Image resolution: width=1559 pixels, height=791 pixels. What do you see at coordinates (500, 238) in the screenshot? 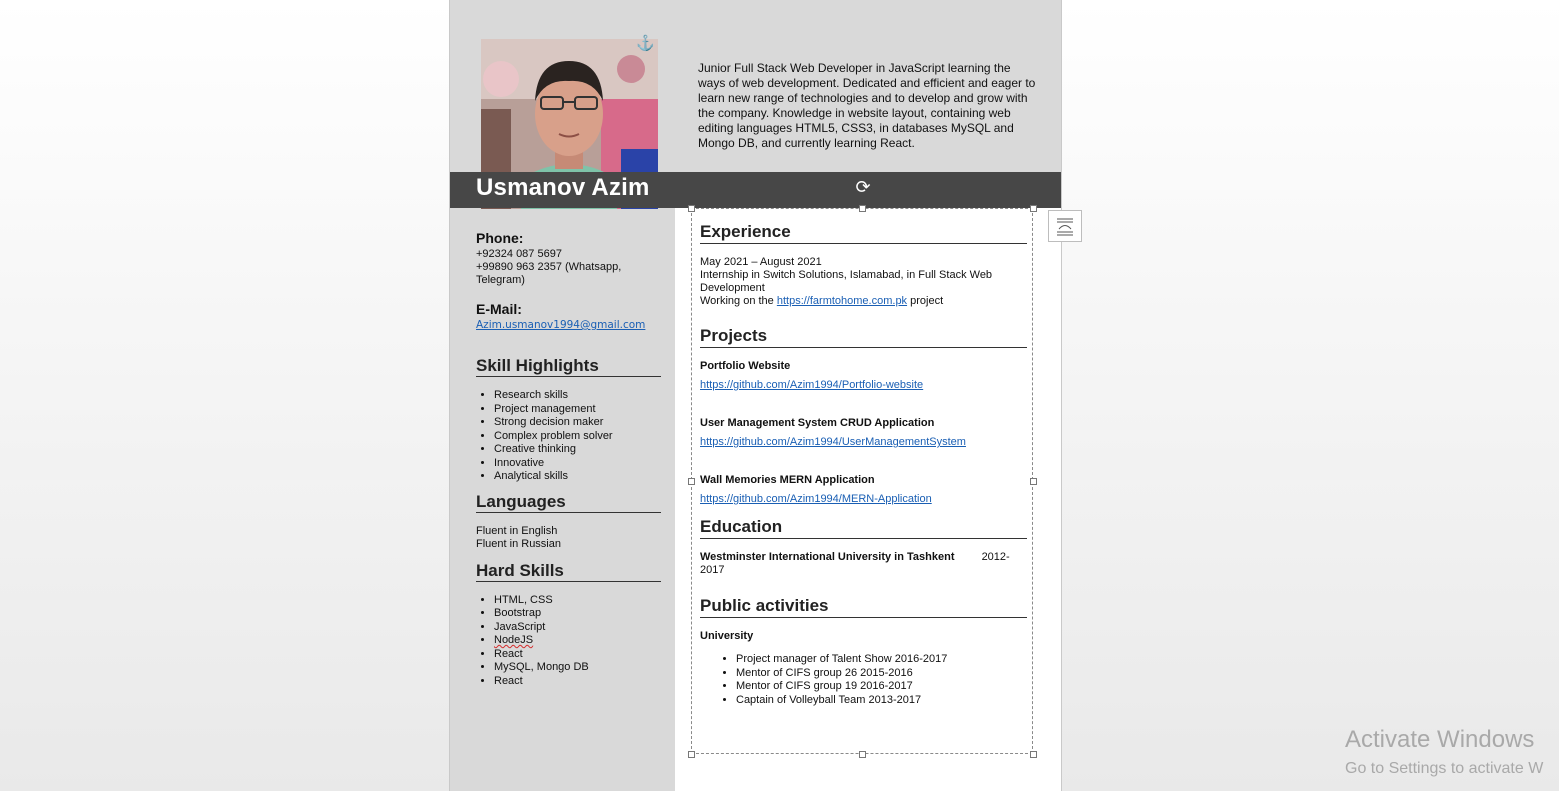
I see `phone-label: Phone:` at bounding box center [500, 238].